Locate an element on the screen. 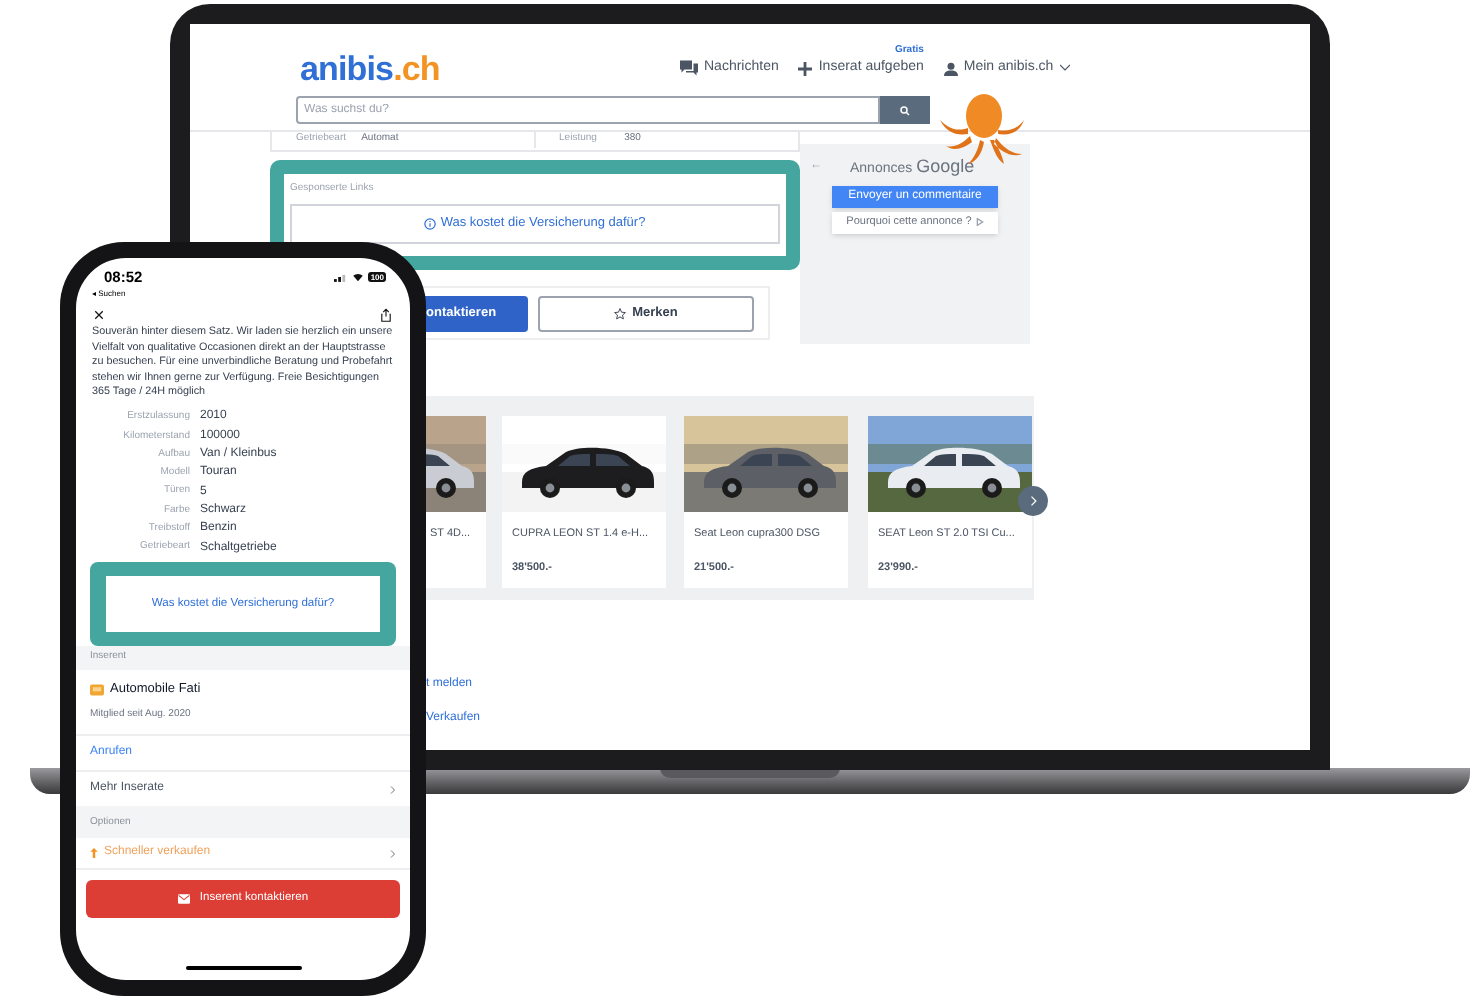 The width and height of the screenshot is (1482, 1000). play-icon is located at coordinates (979, 222).